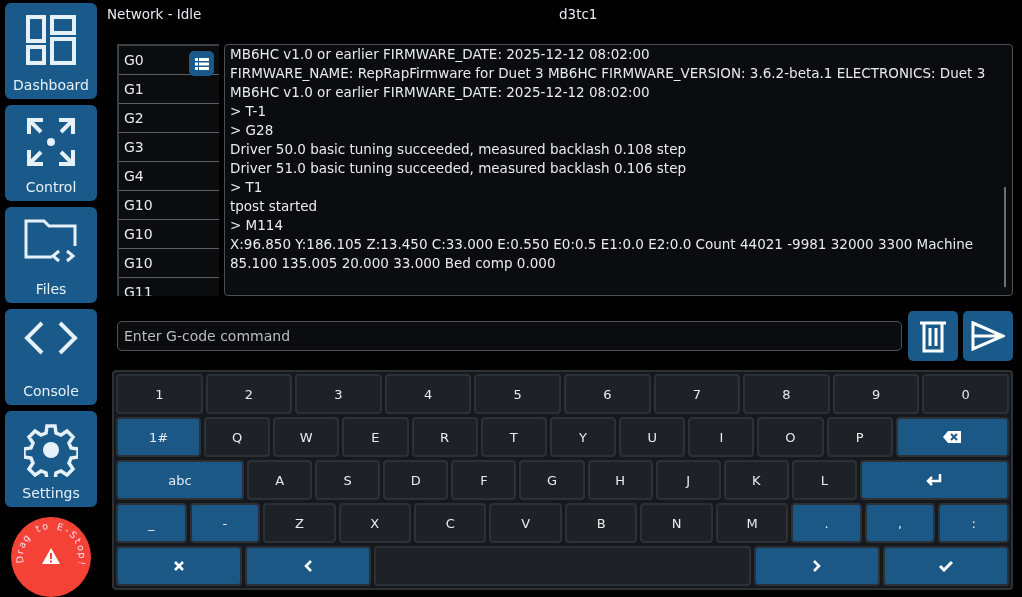  What do you see at coordinates (299, 523) in the screenshot?
I see `key: Z` at bounding box center [299, 523].